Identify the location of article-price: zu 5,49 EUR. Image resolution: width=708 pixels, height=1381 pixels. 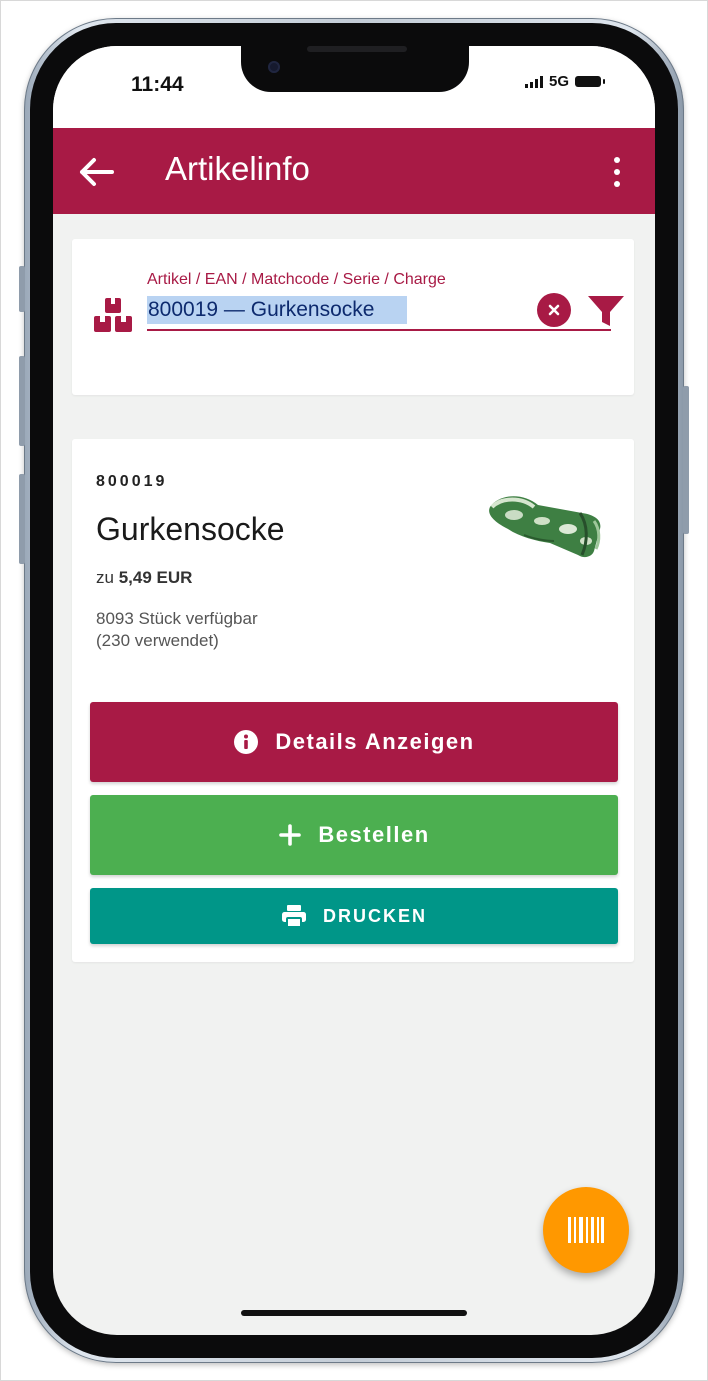
(144, 578).